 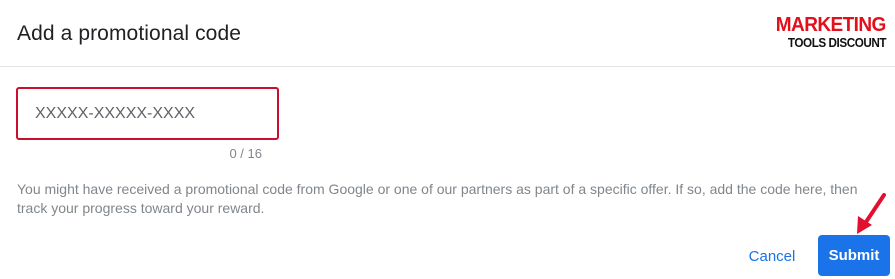 What do you see at coordinates (837, 42) in the screenshot?
I see `logo-line-2: TOOLS DISCOUNT` at bounding box center [837, 42].